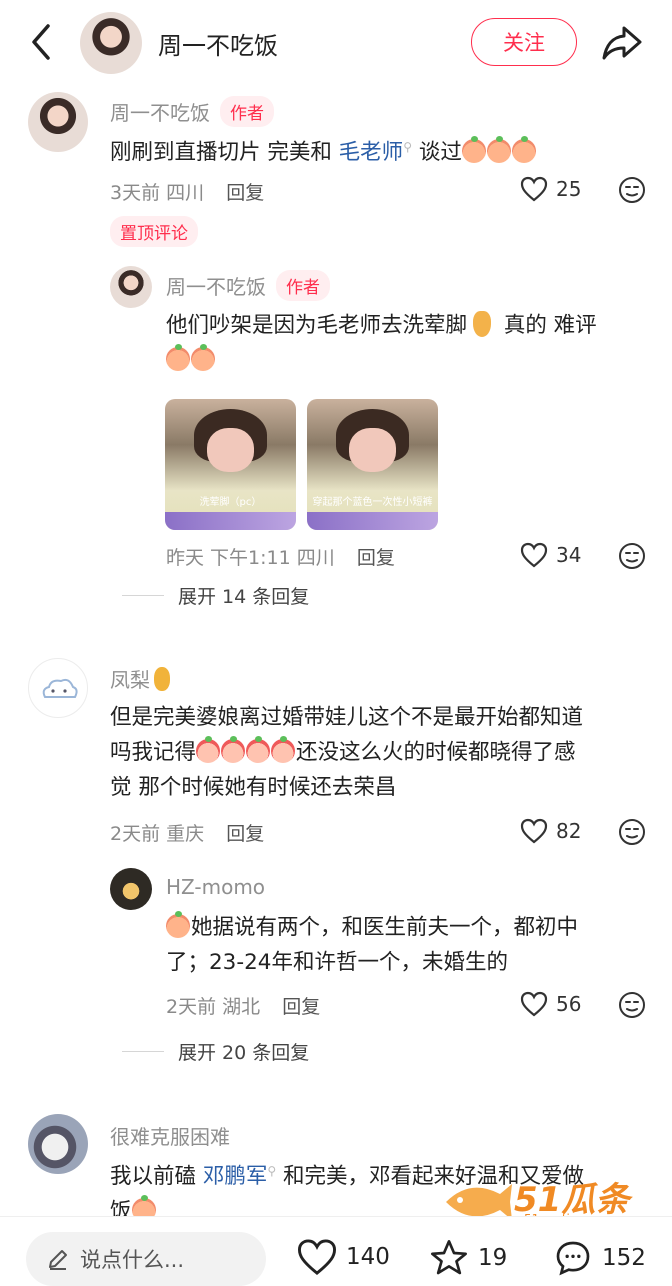  Describe the element at coordinates (216, 285) in the screenshot. I see `reply-author: 周一不吃饭` at that location.